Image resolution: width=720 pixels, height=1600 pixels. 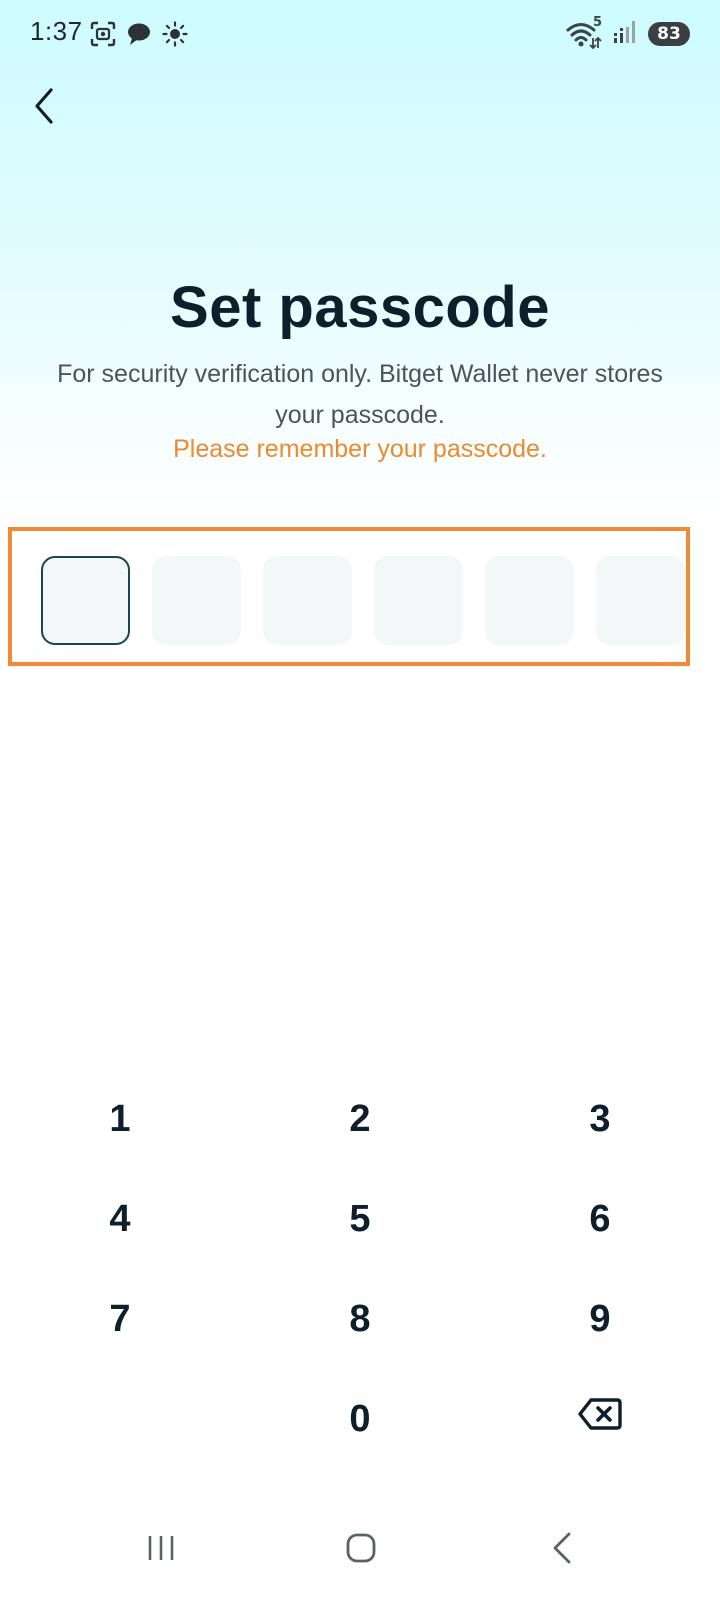 I want to click on status-bar: 1:37 5 83, so click(x=360, y=34).